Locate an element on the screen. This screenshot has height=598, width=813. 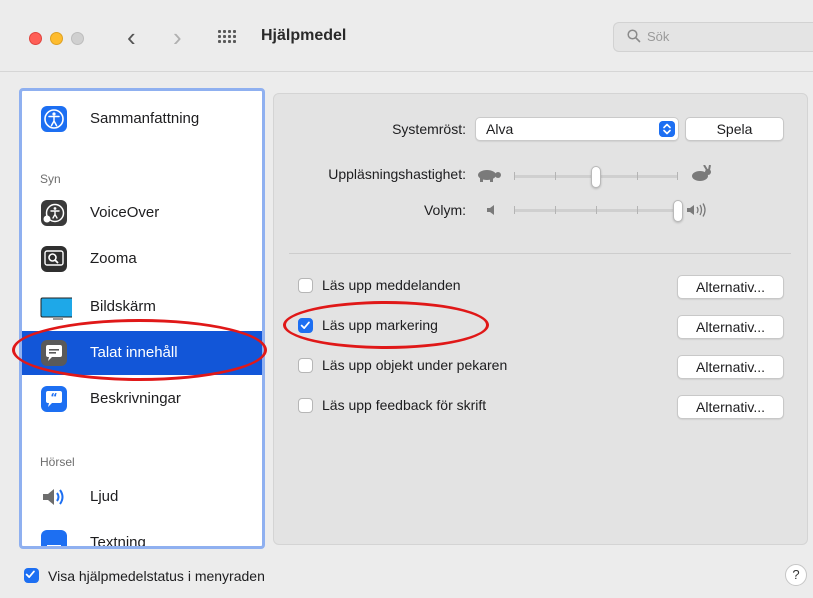
minimize-window-button is located at coordinates (56, 38).